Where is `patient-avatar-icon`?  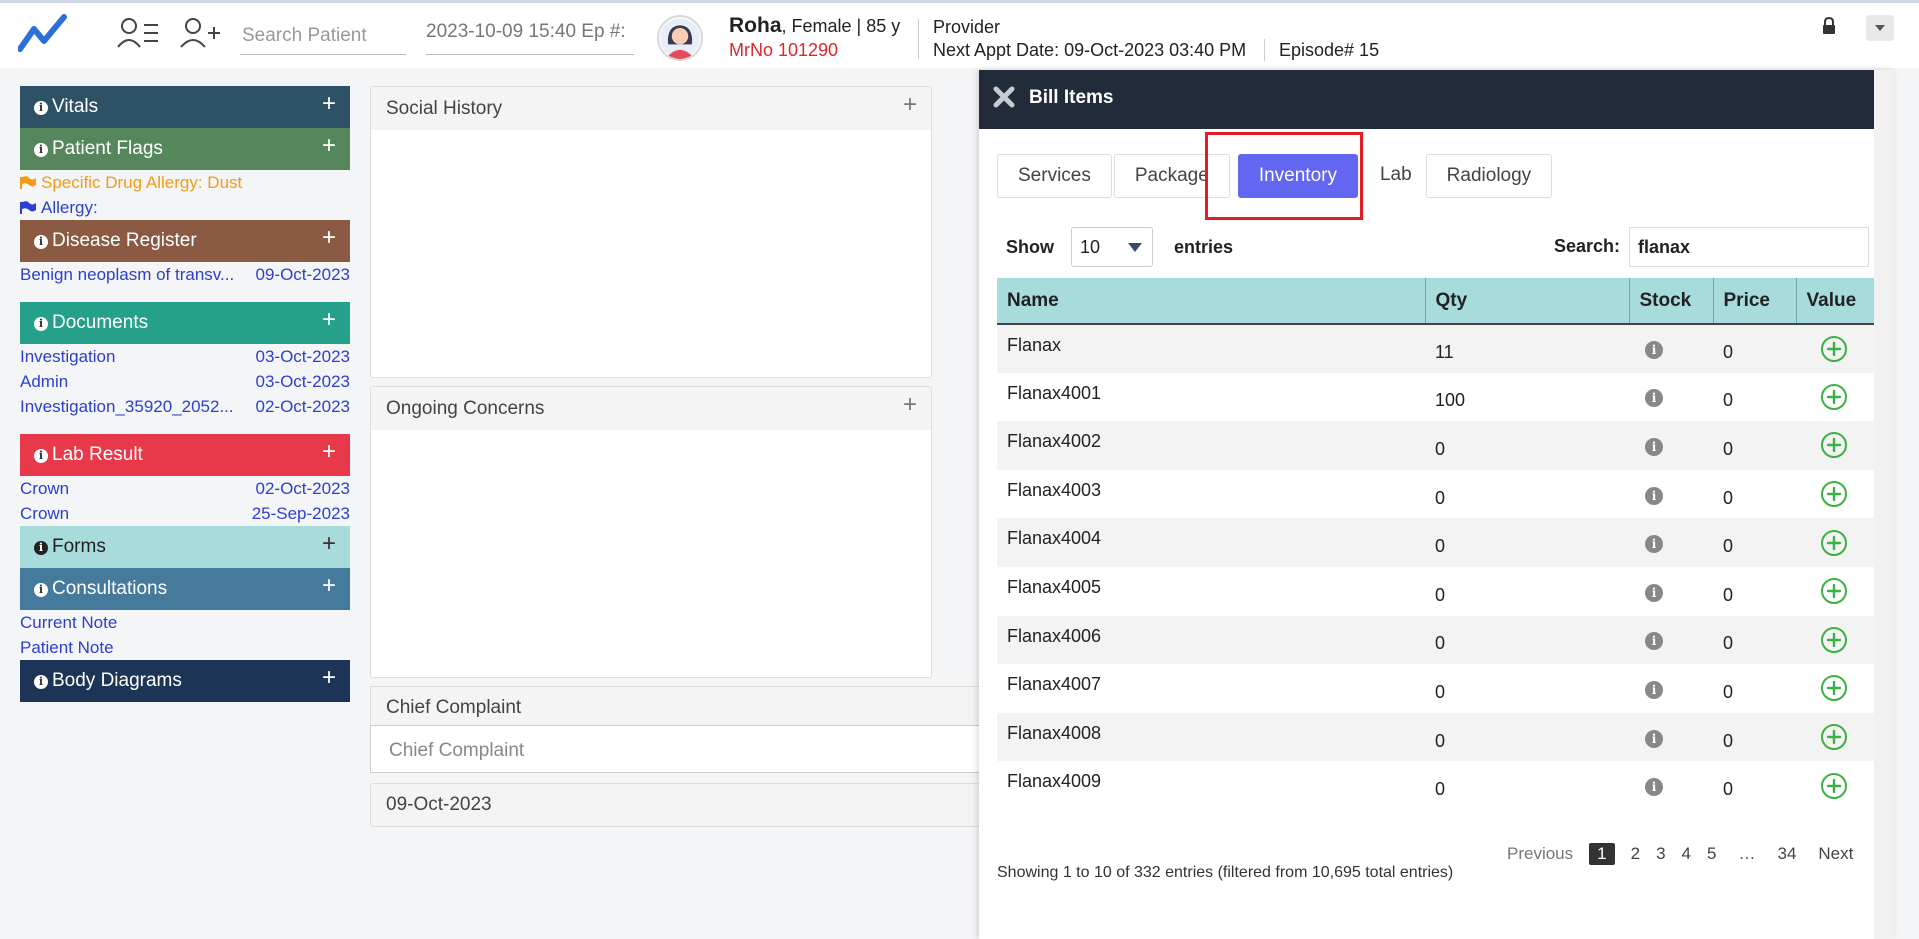
patient-avatar-icon is located at coordinates (680, 38).